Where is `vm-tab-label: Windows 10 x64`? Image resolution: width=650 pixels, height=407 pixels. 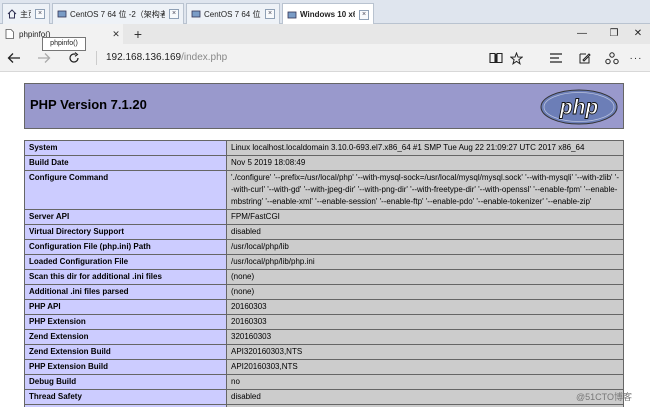 vm-tab-label: Windows 10 x64 is located at coordinates (327, 14).